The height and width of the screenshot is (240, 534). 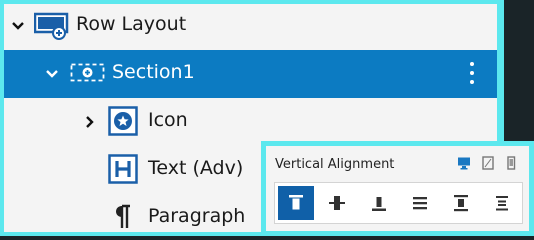 What do you see at coordinates (511, 163) in the screenshot?
I see `mobile-icon` at bounding box center [511, 163].